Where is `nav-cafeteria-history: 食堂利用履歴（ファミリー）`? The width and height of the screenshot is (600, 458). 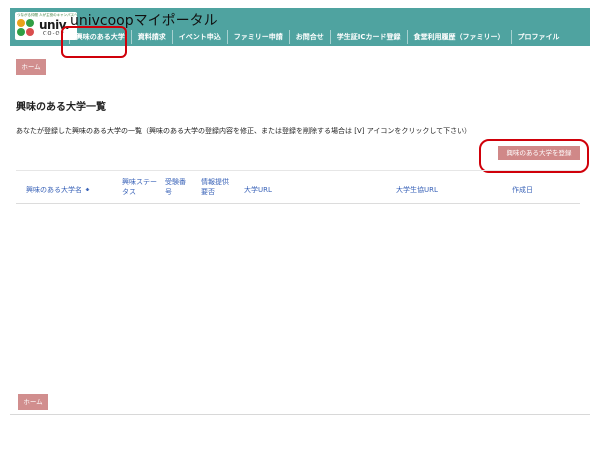
nav-cafeteria-history: 食堂利用履歴（ファミリー） is located at coordinates (458, 37).